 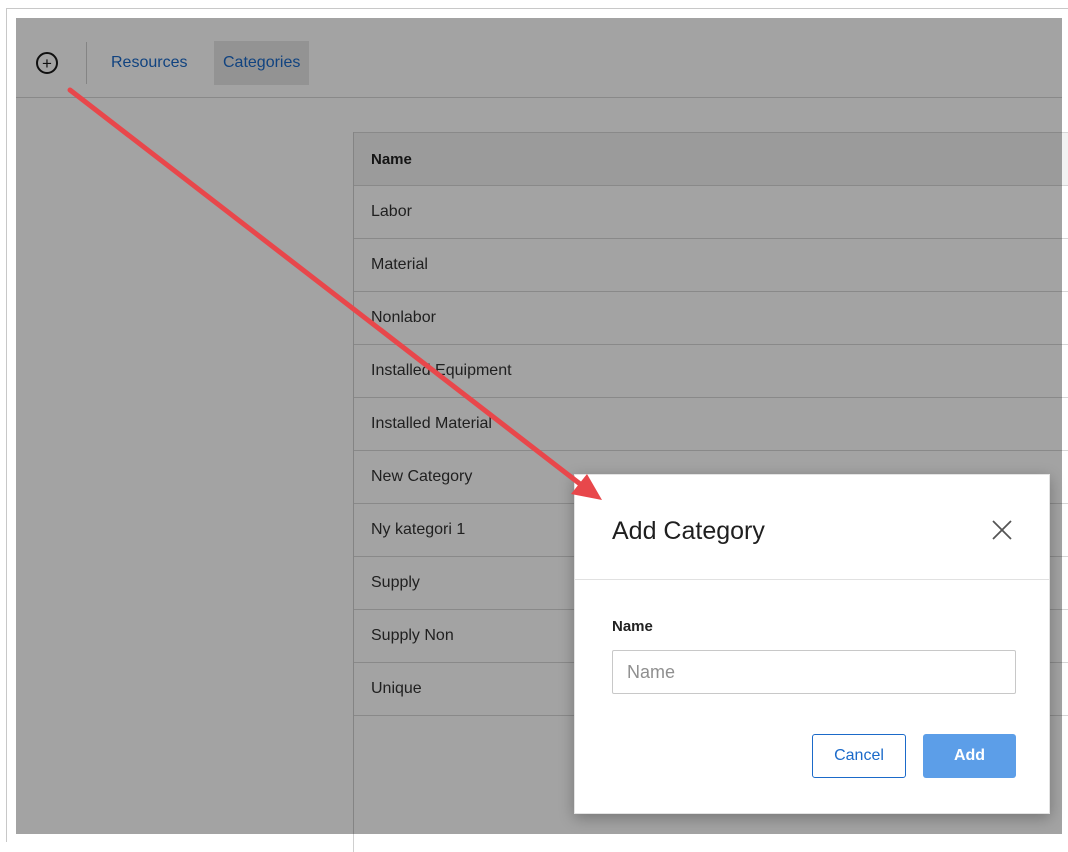 What do you see at coordinates (969, 756) in the screenshot?
I see `add-button: Add` at bounding box center [969, 756].